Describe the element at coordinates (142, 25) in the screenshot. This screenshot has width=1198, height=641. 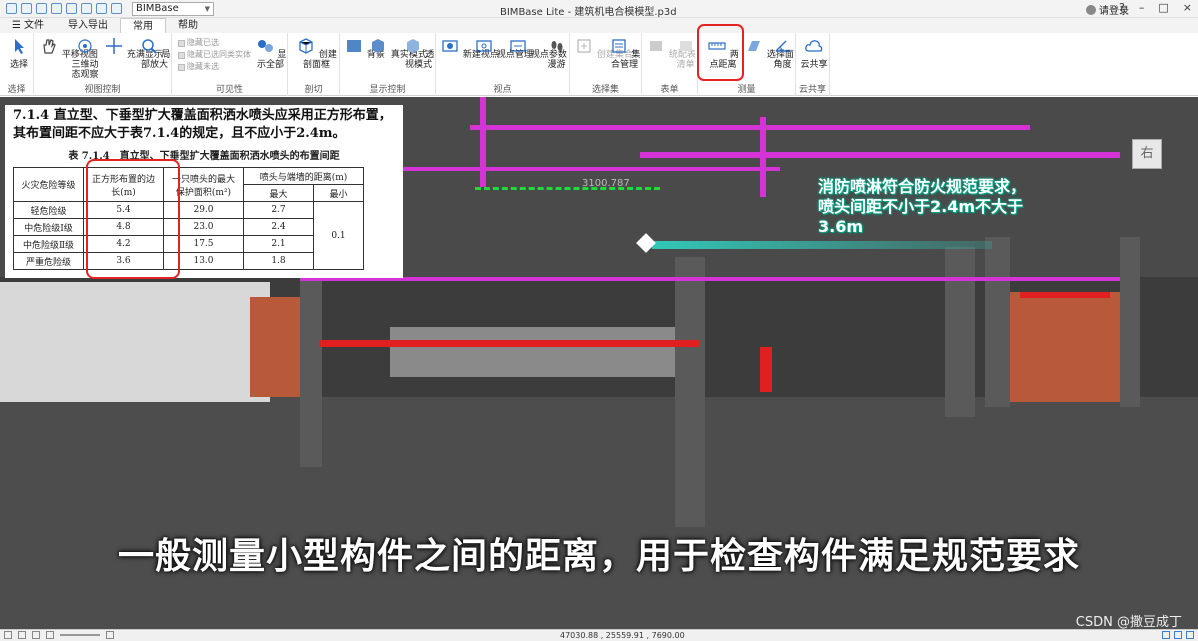
I see `tab-common: 常用` at that location.